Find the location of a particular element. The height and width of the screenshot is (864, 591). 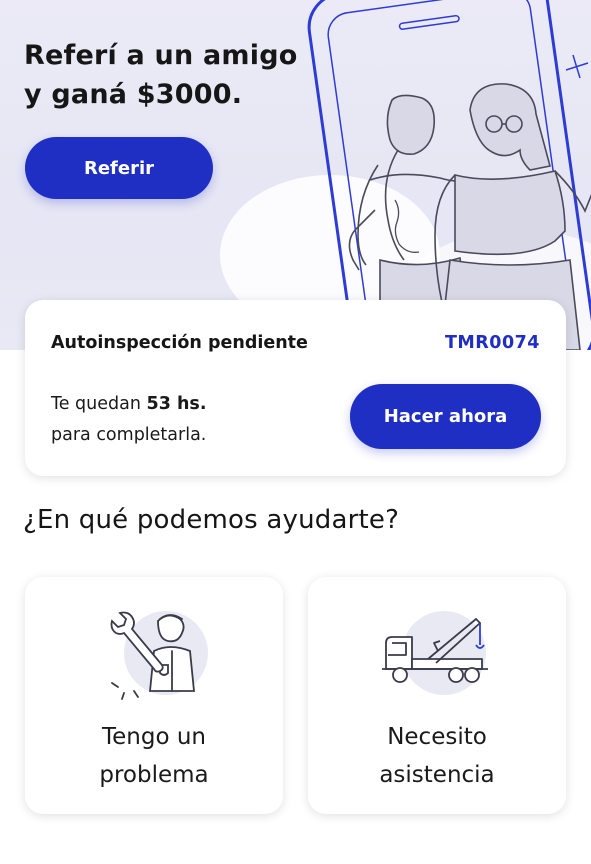

help-option-problem: Tengo un problema is located at coordinates (154, 695).